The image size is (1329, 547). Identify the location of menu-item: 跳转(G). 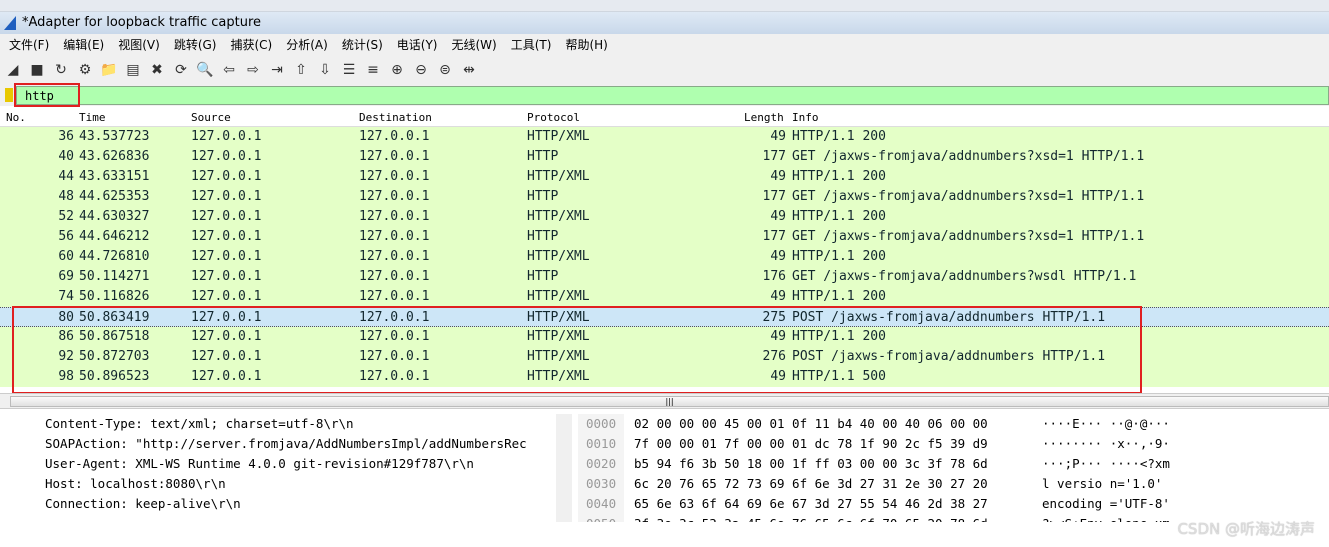
(195, 45).